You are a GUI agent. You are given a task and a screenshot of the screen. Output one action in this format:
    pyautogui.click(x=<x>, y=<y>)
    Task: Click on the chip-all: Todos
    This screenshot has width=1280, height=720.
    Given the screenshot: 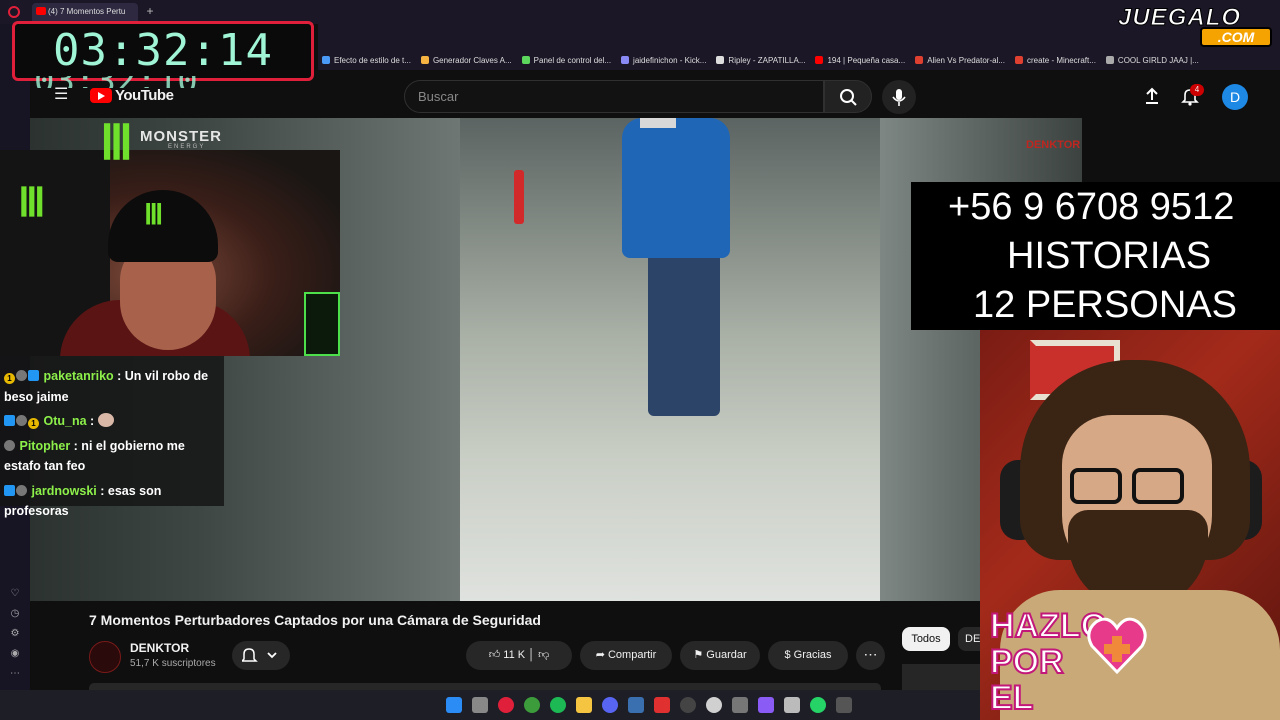 What is the action you would take?
    pyautogui.click(x=926, y=639)
    